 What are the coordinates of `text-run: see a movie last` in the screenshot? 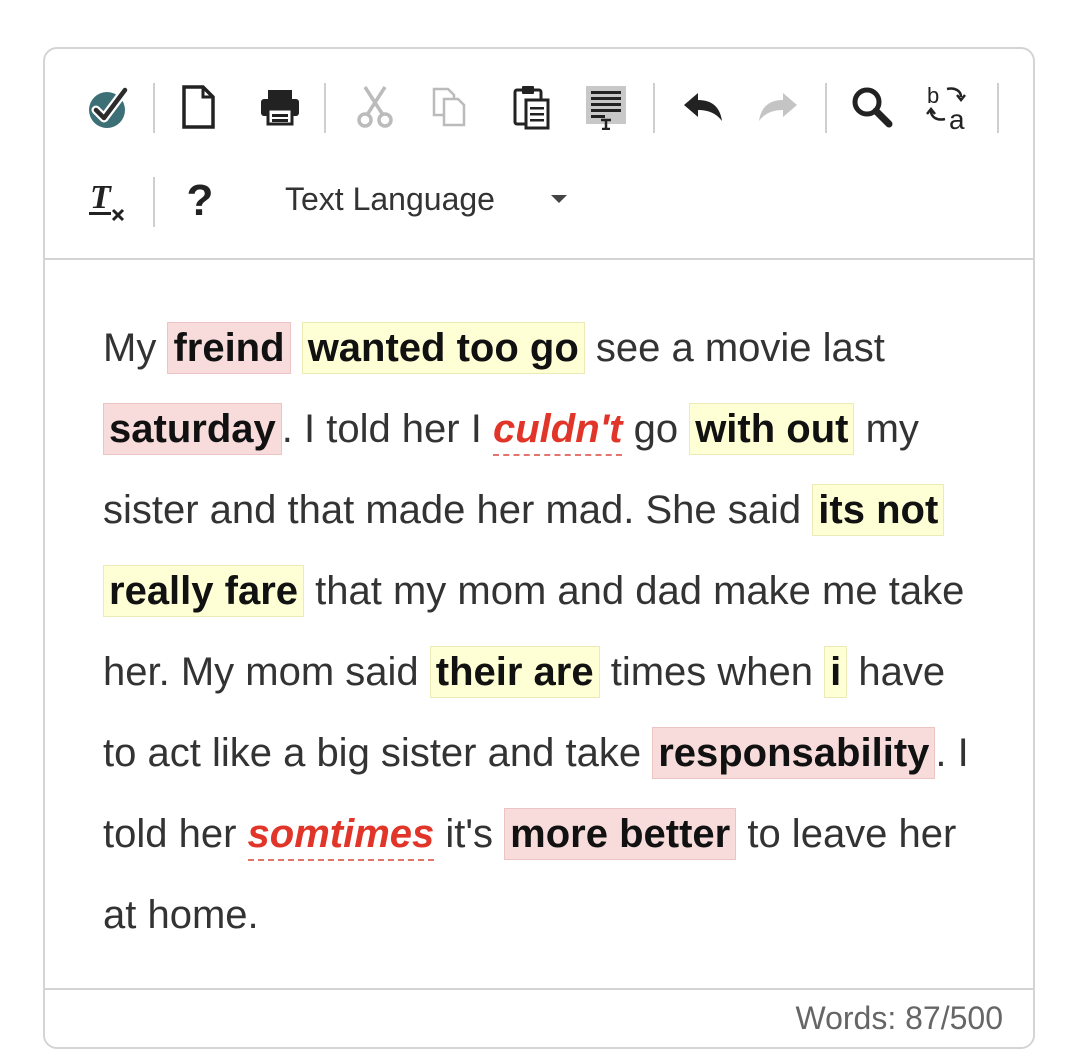 It's located at (734, 348).